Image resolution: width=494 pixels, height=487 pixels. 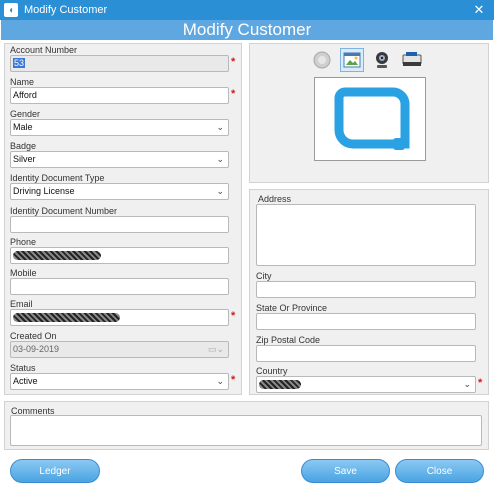 What do you see at coordinates (275, 199) in the screenshot?
I see `address-label: Address` at bounding box center [275, 199].